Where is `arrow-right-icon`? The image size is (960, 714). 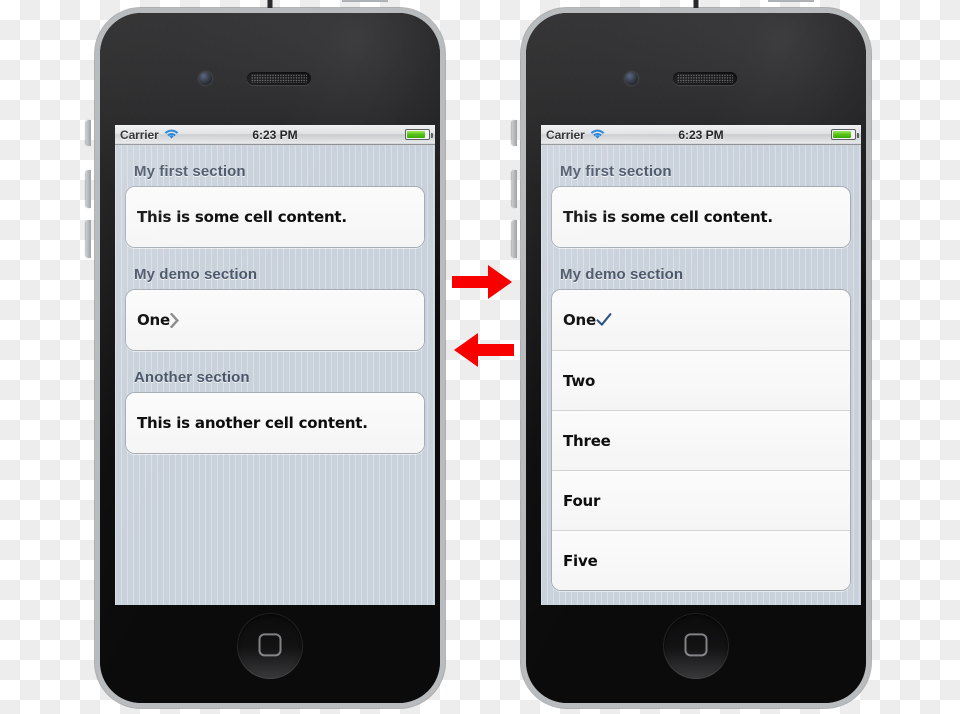
arrow-right-icon is located at coordinates (483, 284).